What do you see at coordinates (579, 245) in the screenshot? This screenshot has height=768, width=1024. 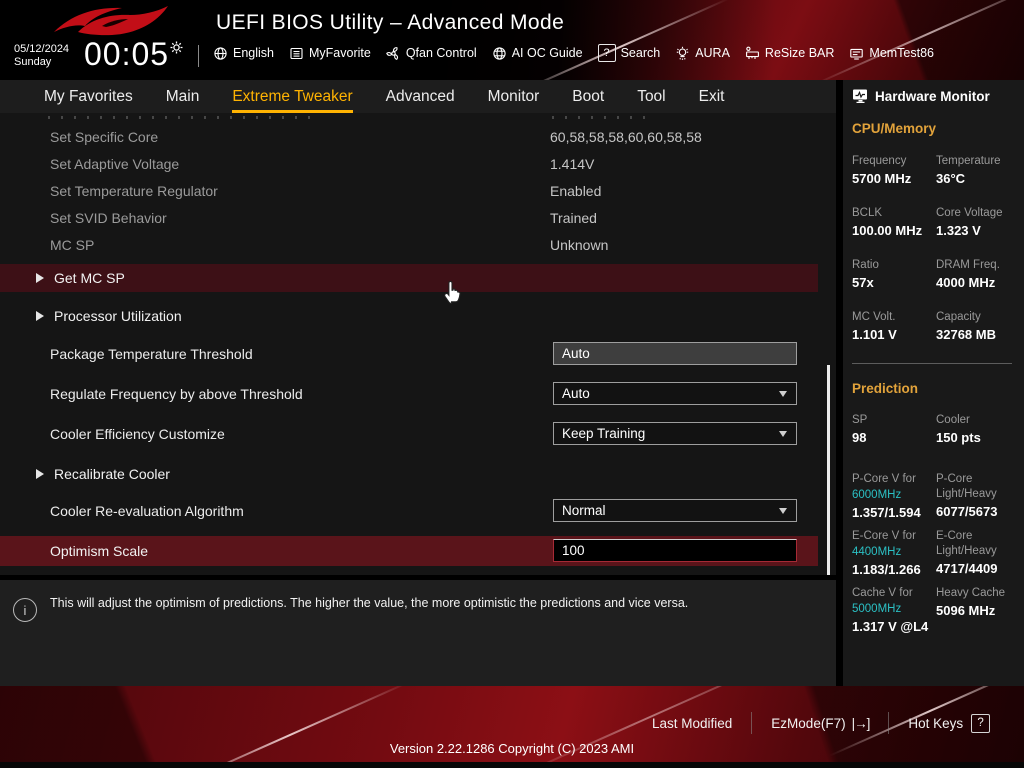 I see `option-value: Unknown` at bounding box center [579, 245].